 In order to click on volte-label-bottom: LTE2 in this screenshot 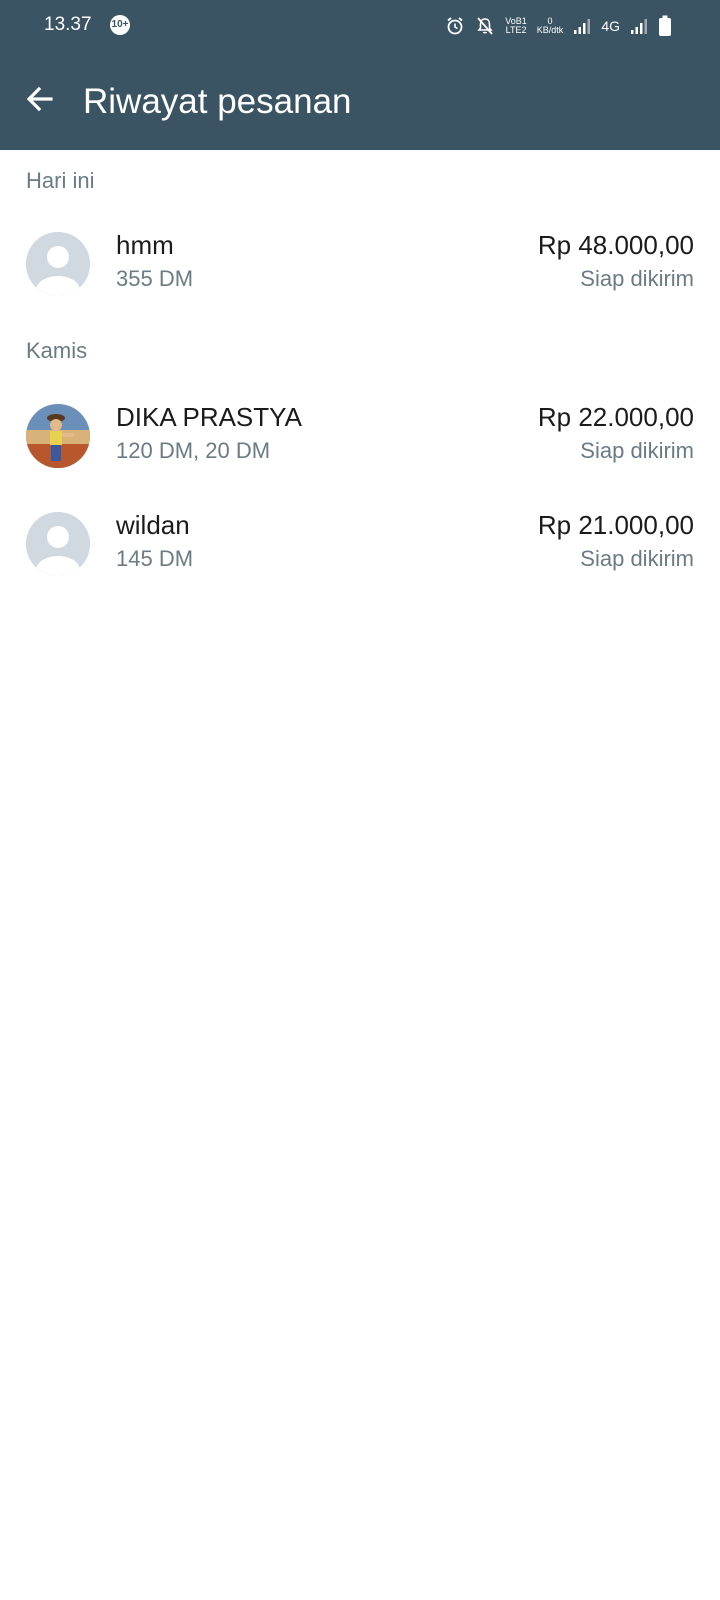, I will do `click(516, 30)`.